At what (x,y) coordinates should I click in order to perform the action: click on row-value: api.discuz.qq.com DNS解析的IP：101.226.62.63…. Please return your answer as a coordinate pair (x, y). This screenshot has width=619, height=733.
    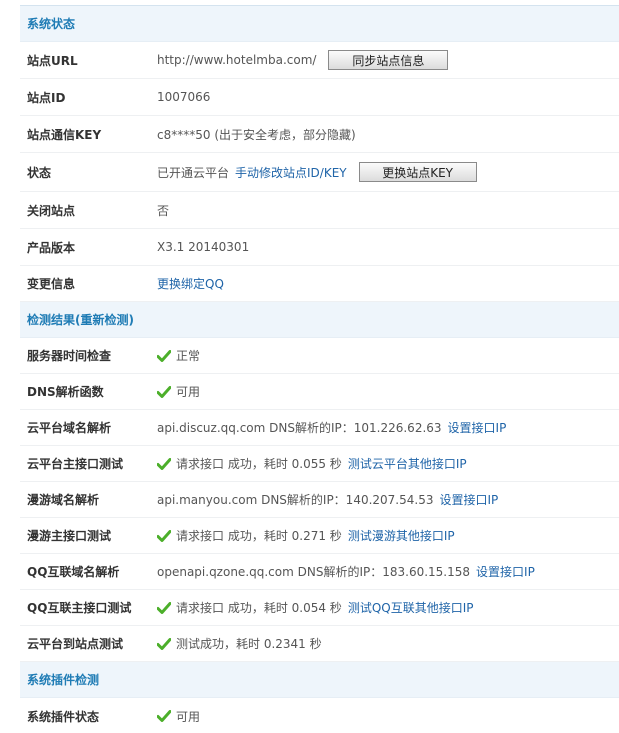
    Looking at the image, I should click on (388, 427).